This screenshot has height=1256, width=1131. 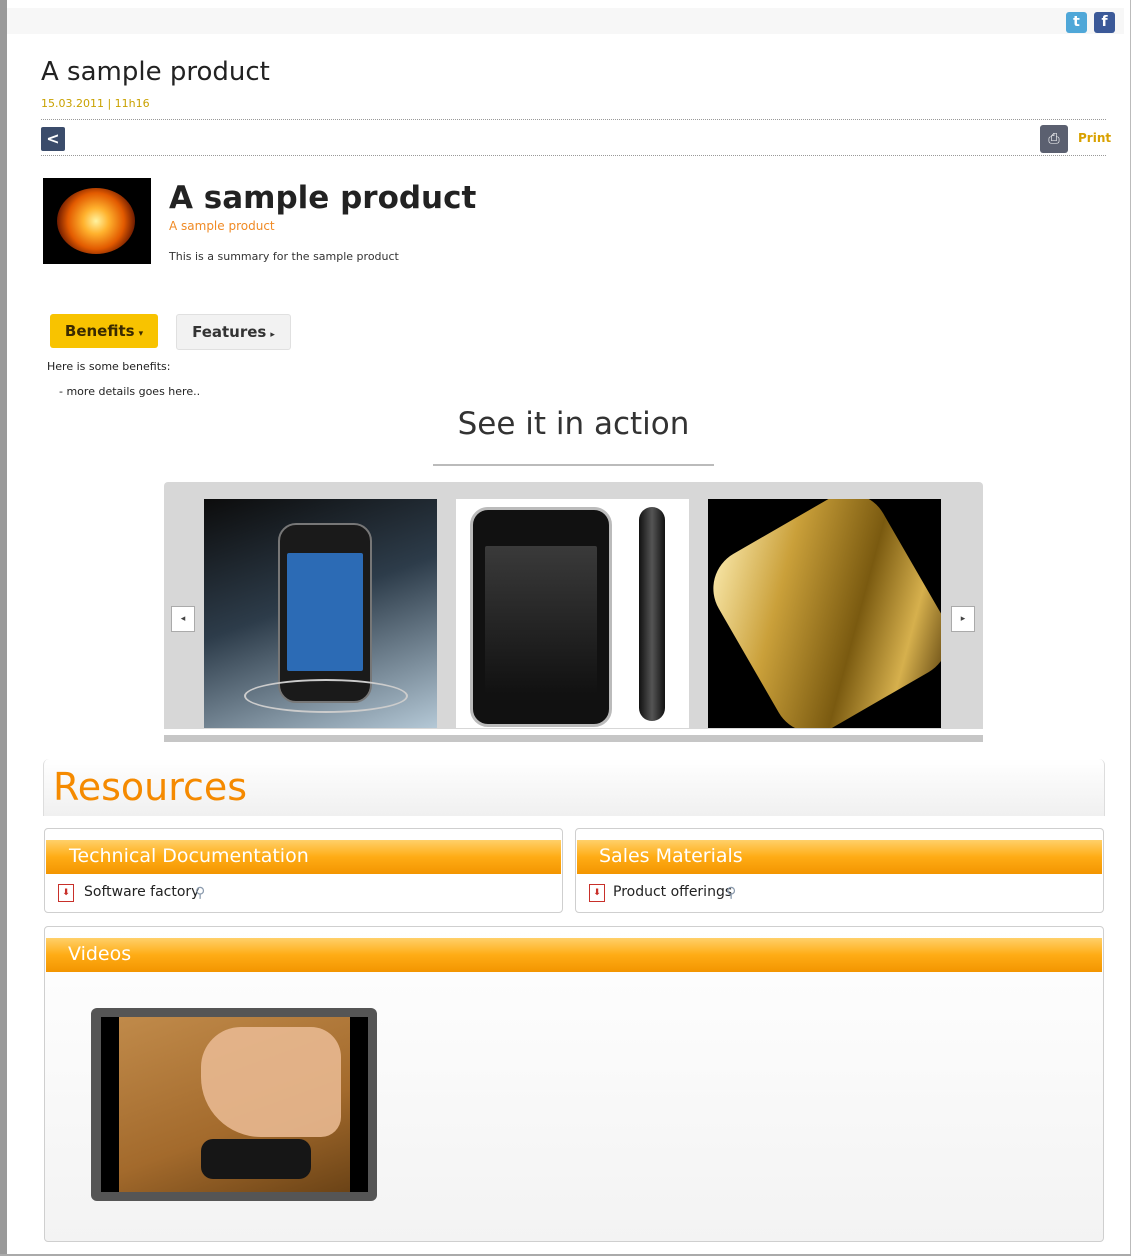 I want to click on product-subtitle: A sample product, so click(x=222, y=226).